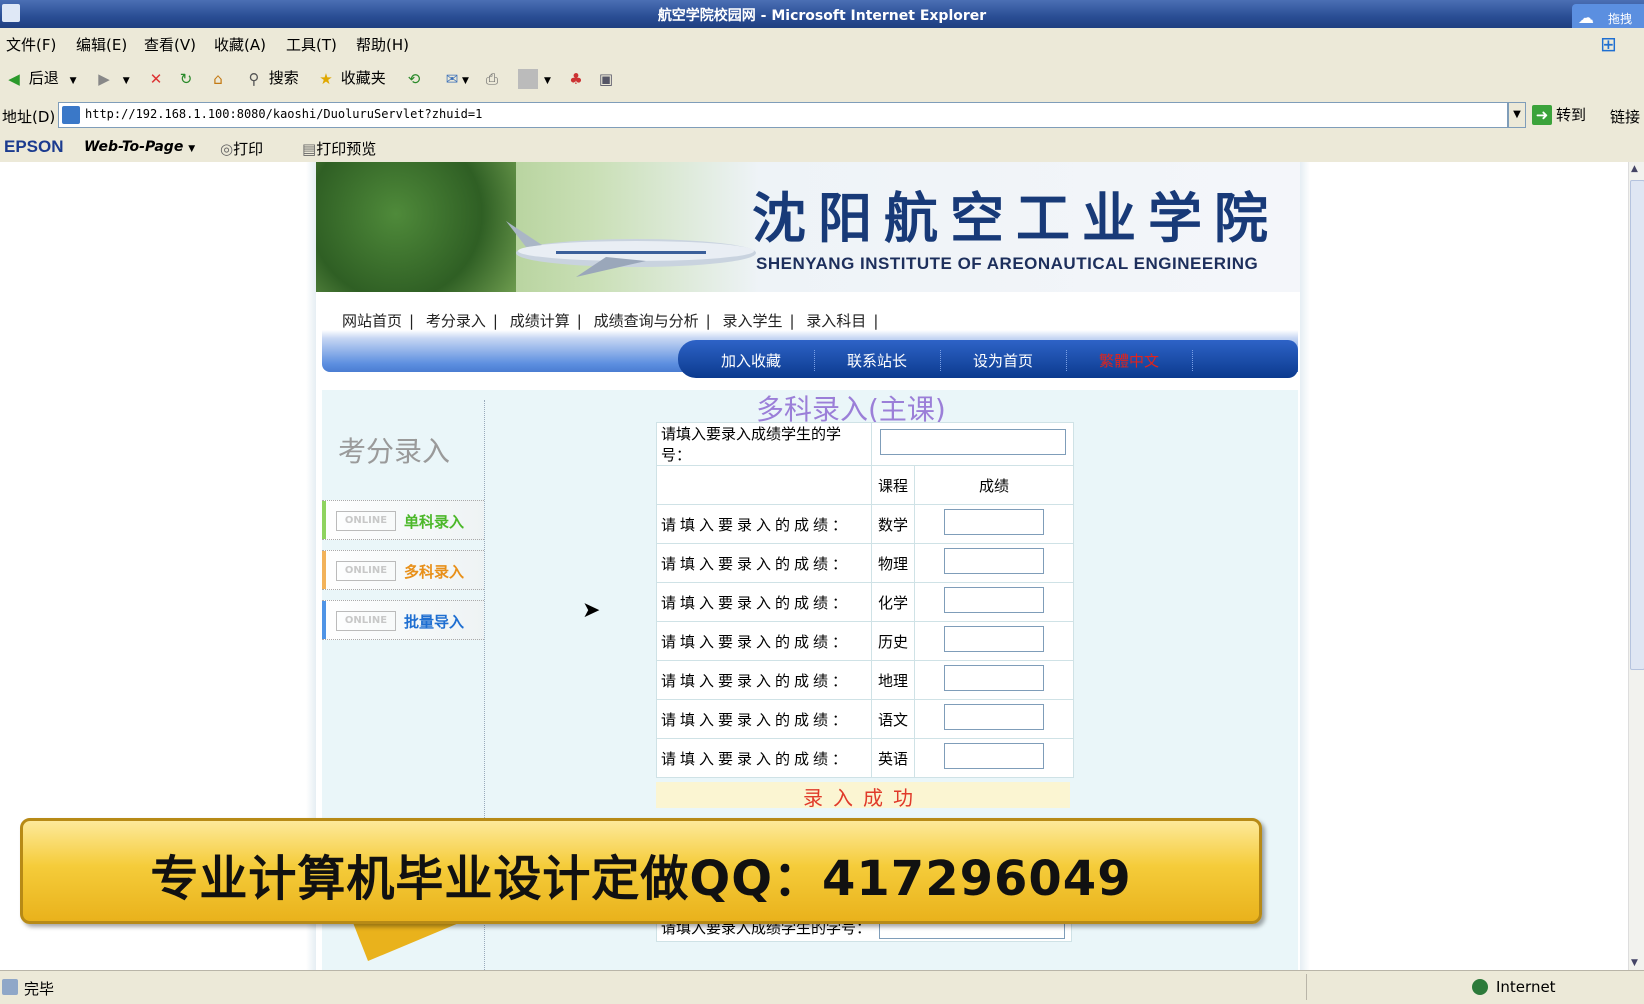 This screenshot has width=1644, height=1004. I want to click on messenger-icon: ♣, so click(576, 78).